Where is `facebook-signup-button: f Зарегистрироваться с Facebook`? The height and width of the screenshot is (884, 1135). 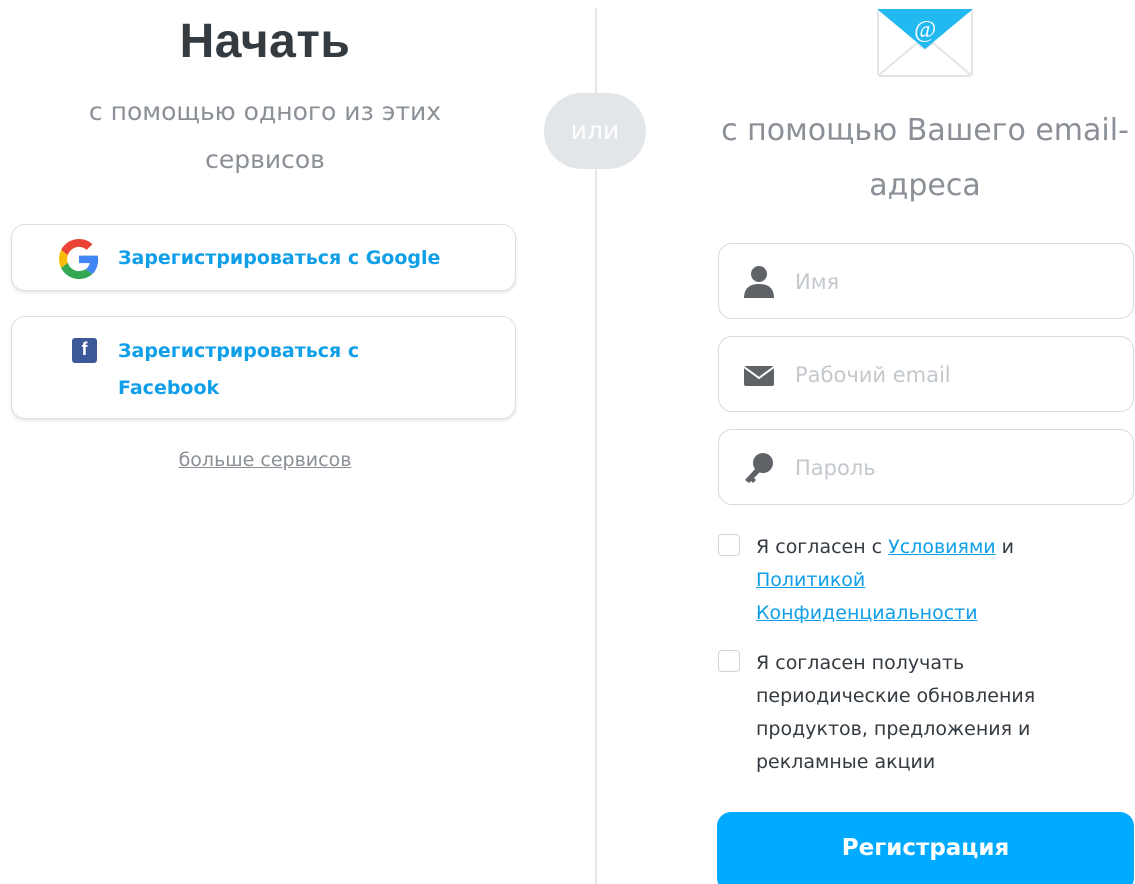 facebook-signup-button: f Зарегистрироваться с Facebook is located at coordinates (263, 367).